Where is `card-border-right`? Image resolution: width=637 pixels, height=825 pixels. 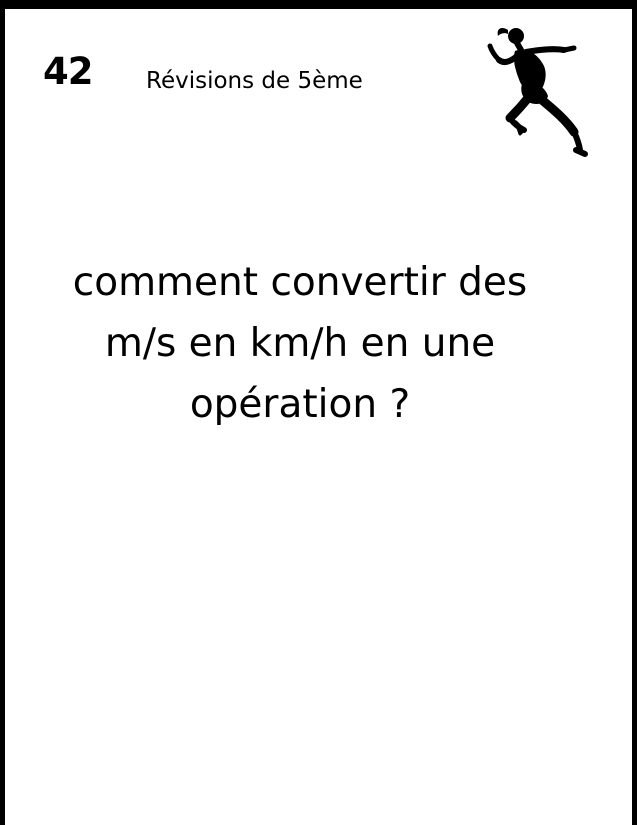
card-border-right is located at coordinates (634, 412).